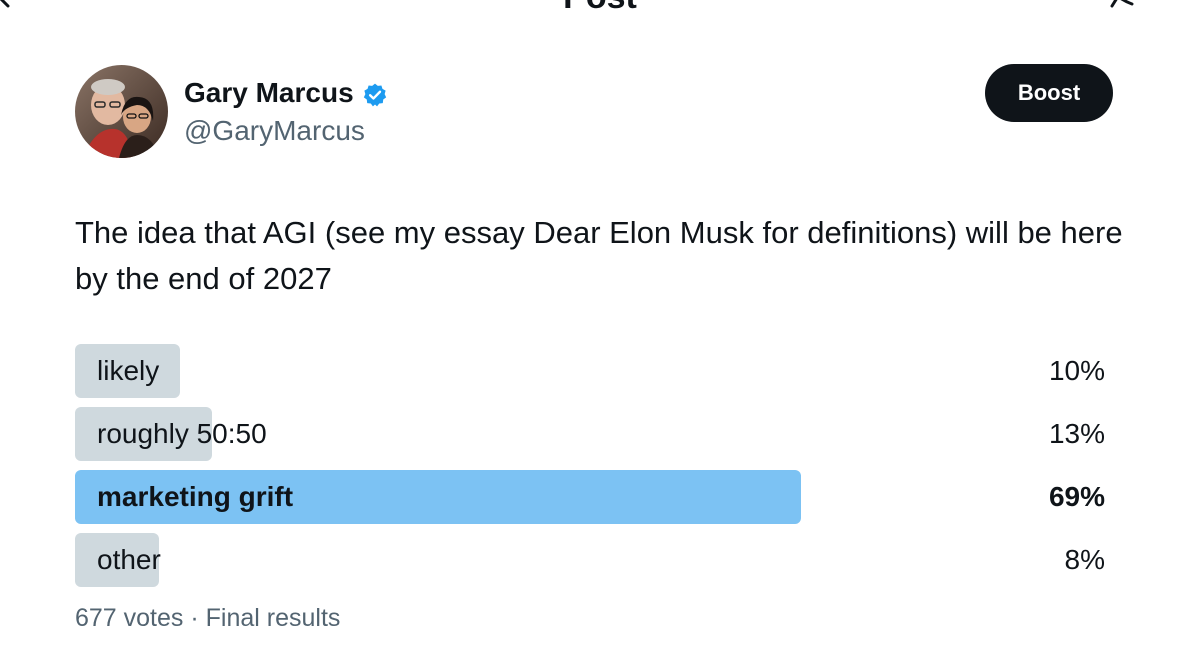 The width and height of the screenshot is (1200, 662). Describe the element at coordinates (590, 560) in the screenshot. I see `poll-option-other: other 8%` at that location.